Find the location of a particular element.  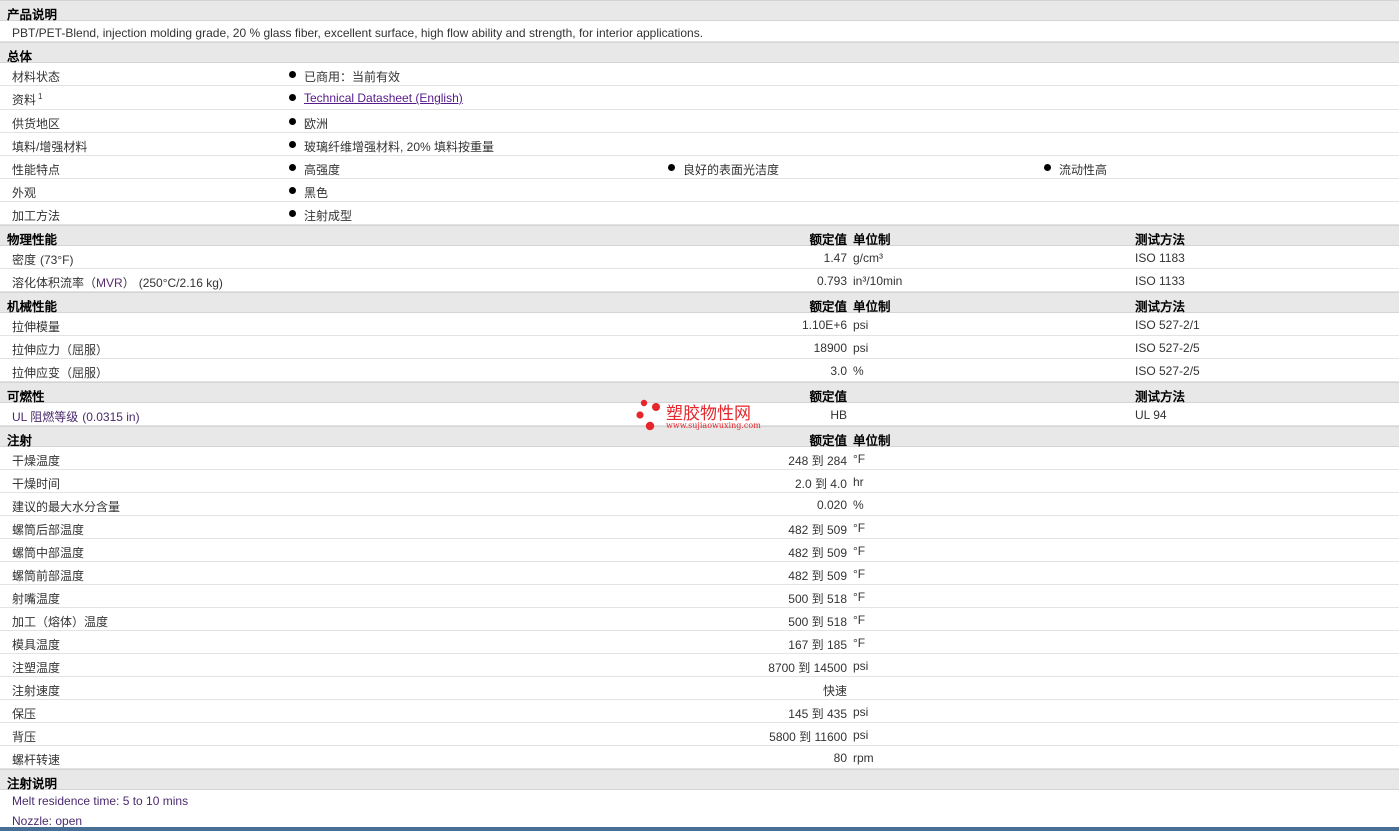

row-unit: in³/10min is located at coordinates (878, 281).